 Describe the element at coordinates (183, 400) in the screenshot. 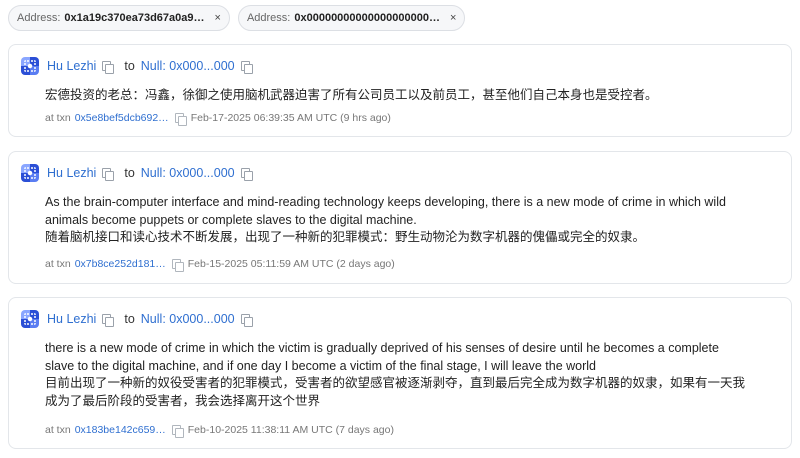

I see `message-line: 成为了最后阶段的受害者，我会选择离开这个世界` at that location.